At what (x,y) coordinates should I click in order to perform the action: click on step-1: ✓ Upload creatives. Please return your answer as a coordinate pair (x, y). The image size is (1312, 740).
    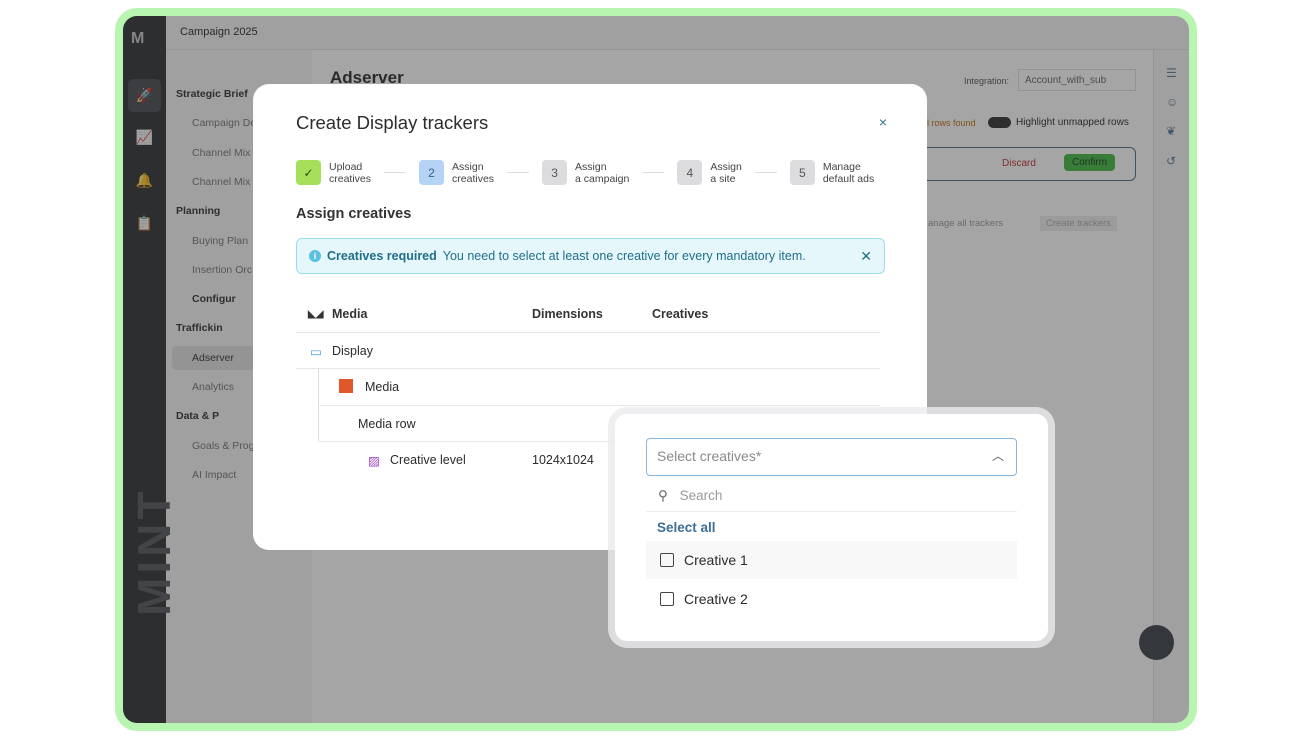
    Looking at the image, I should click on (333, 172).